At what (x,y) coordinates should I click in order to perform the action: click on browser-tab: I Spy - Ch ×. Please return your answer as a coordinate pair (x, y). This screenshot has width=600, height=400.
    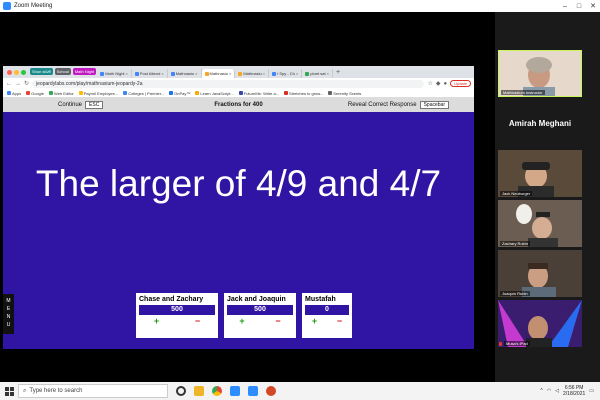
    Looking at the image, I should click on (286, 73).